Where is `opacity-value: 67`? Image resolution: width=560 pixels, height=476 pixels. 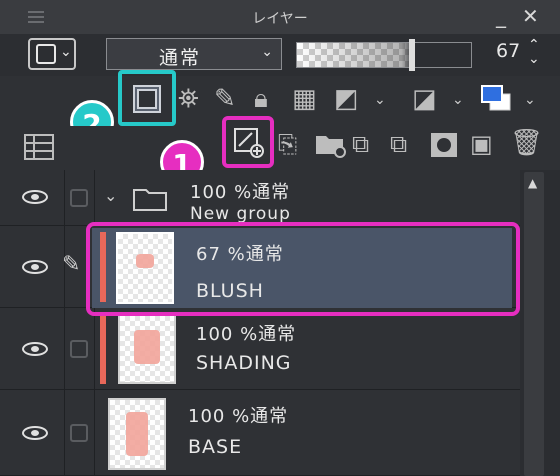 opacity-value: 67 is located at coordinates (508, 51).